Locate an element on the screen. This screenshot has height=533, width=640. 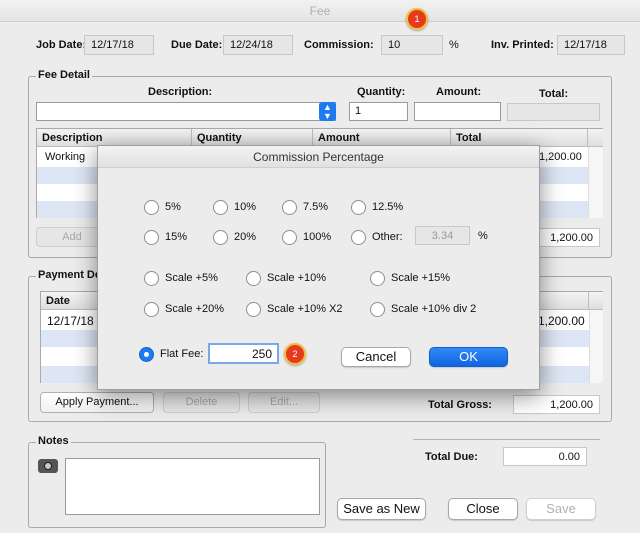
quantity-input: 1 is located at coordinates (378, 111).